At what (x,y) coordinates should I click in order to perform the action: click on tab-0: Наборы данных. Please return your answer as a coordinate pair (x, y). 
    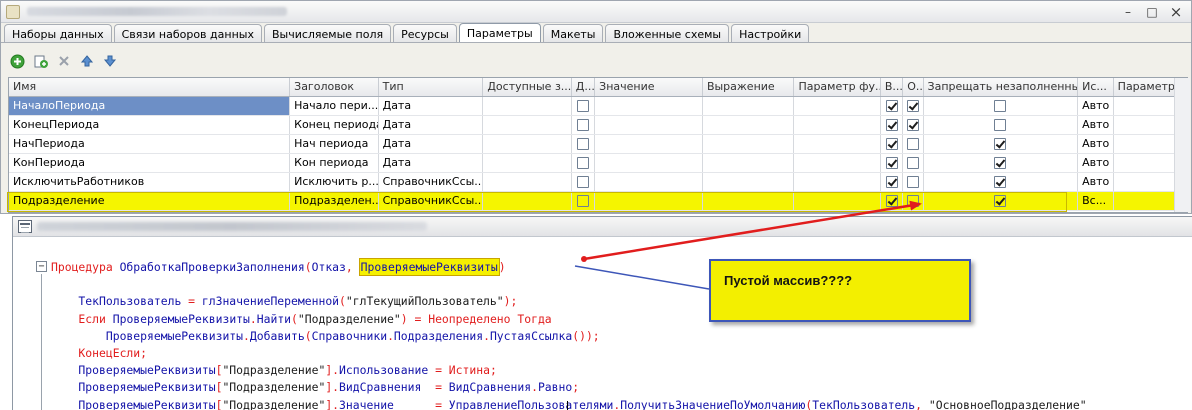
    Looking at the image, I should click on (58, 33).